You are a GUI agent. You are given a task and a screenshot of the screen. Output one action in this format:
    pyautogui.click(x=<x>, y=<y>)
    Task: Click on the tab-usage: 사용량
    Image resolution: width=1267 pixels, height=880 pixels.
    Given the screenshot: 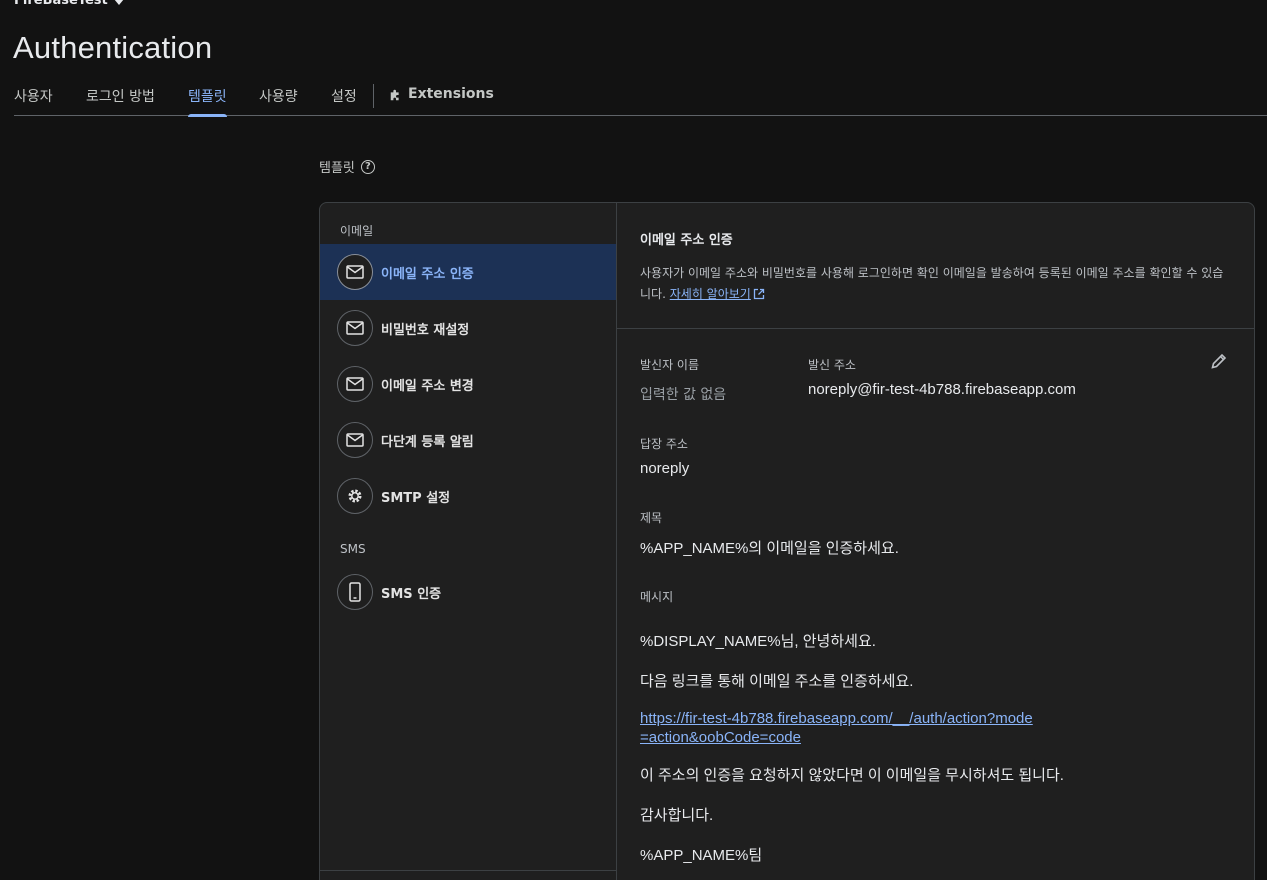 What is the action you would take?
    pyautogui.click(x=278, y=101)
    